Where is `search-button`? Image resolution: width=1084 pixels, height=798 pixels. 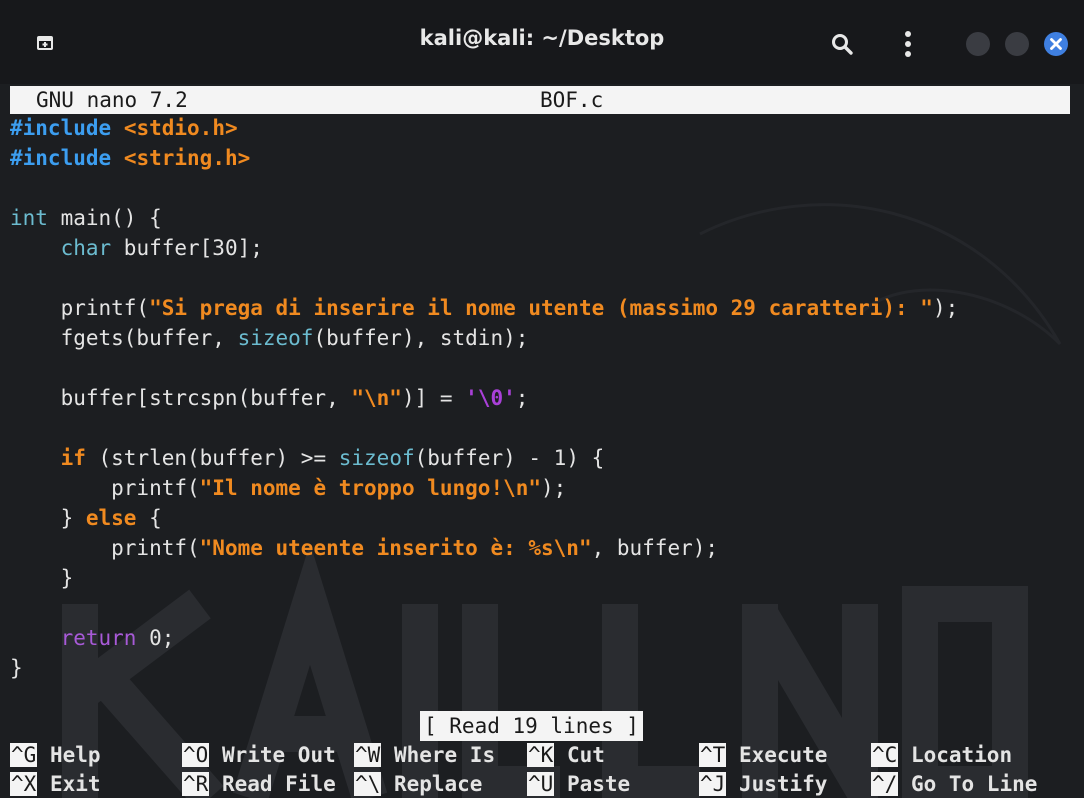
search-button is located at coordinates (842, 44).